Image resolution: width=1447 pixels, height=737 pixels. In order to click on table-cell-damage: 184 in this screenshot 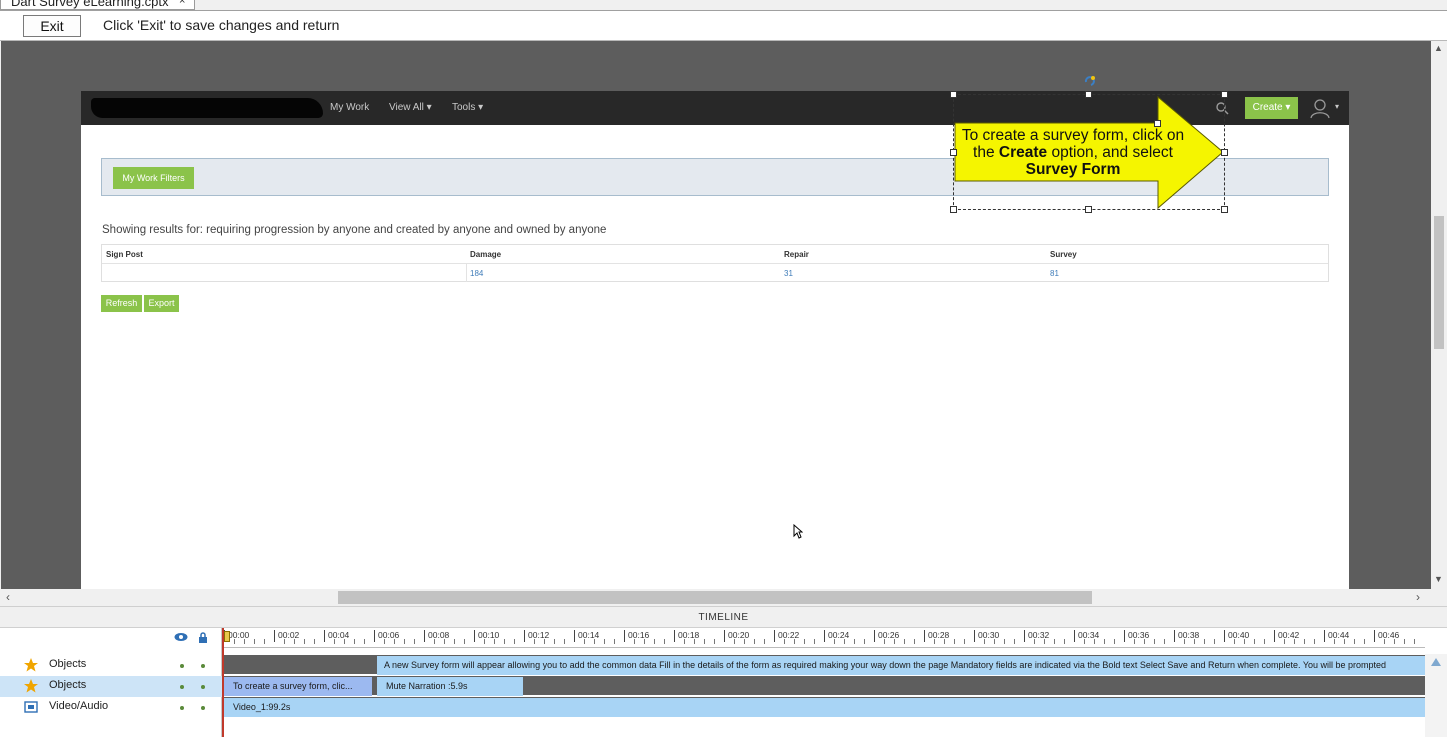, I will do `click(476, 273)`.